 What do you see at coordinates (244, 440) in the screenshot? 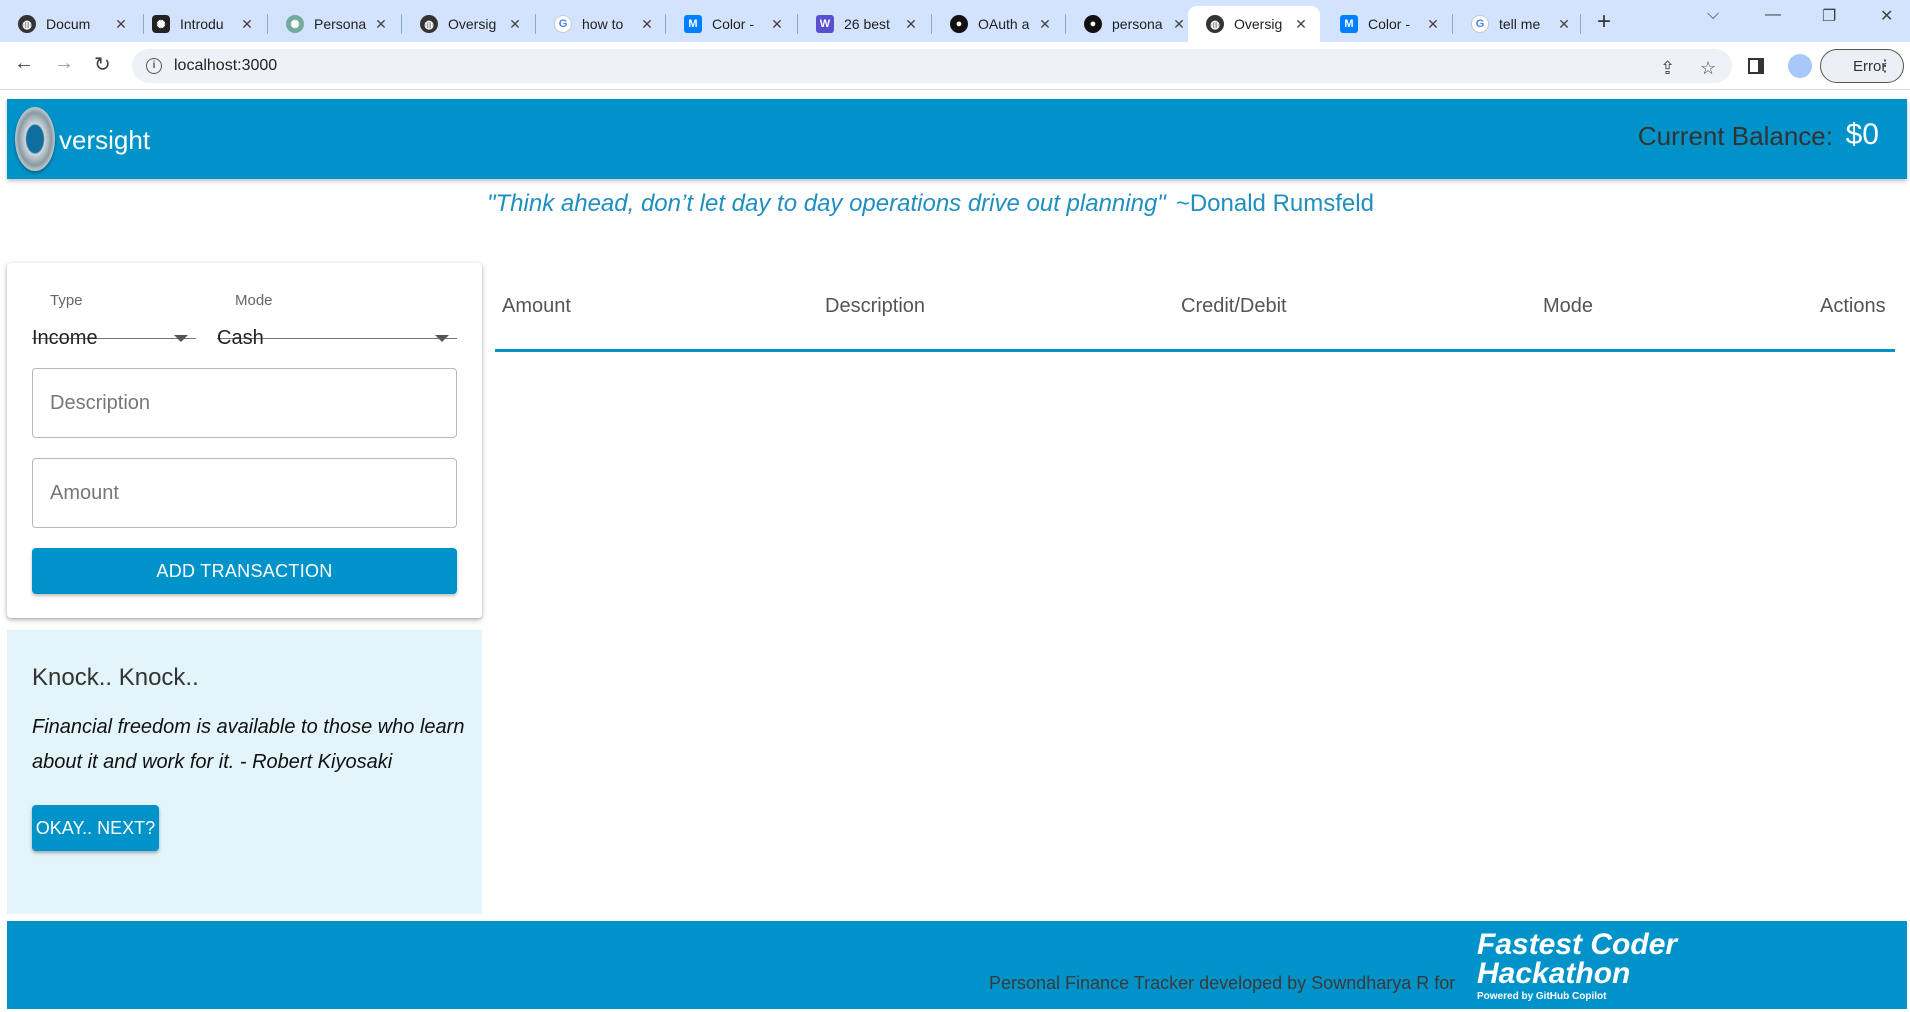
I see `transaction-form: Type Income Mode Cash ADD TRANSACTION` at bounding box center [244, 440].